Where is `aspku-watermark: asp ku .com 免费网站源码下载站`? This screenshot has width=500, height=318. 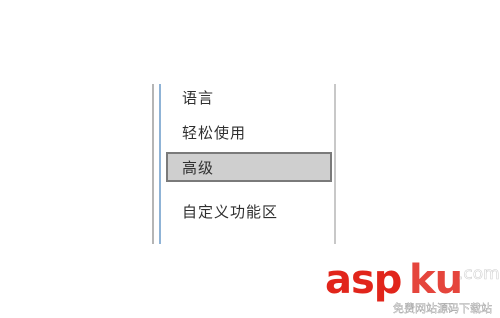 aspku-watermark: asp ku .com 免费网站源码下载站 is located at coordinates (411, 285).